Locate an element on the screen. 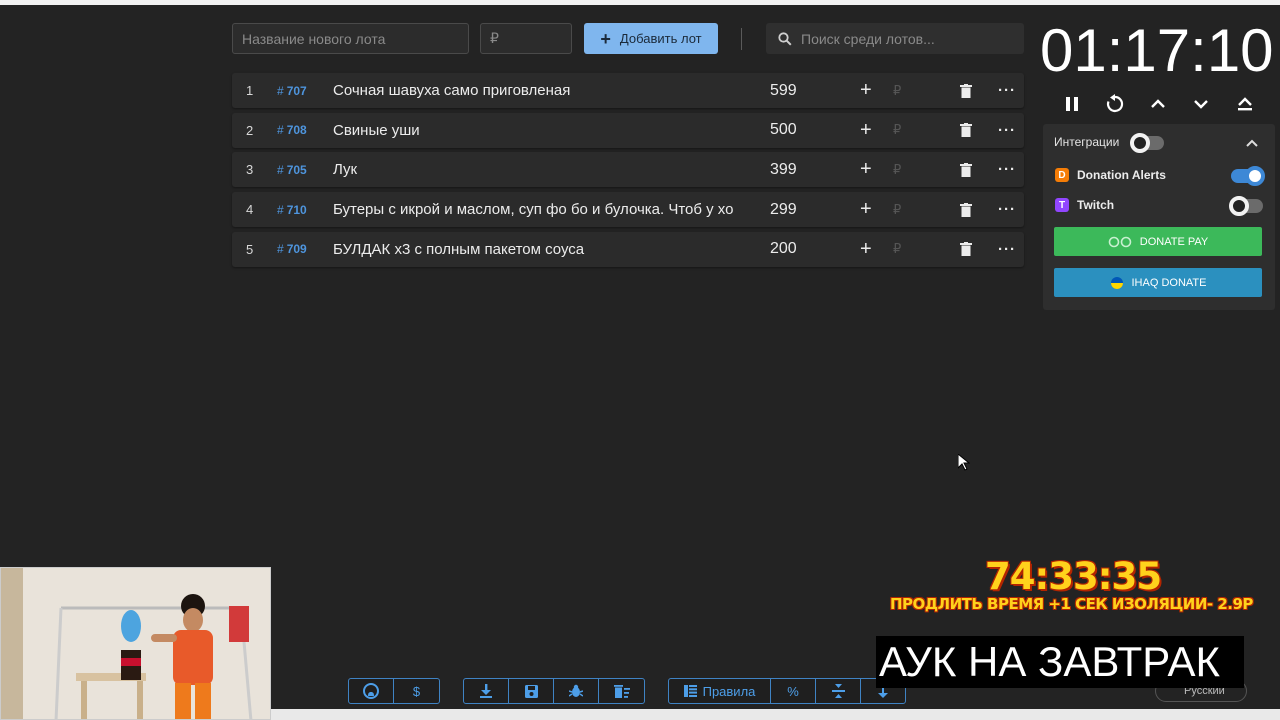  donate-pay-icon is located at coordinates (1120, 241).